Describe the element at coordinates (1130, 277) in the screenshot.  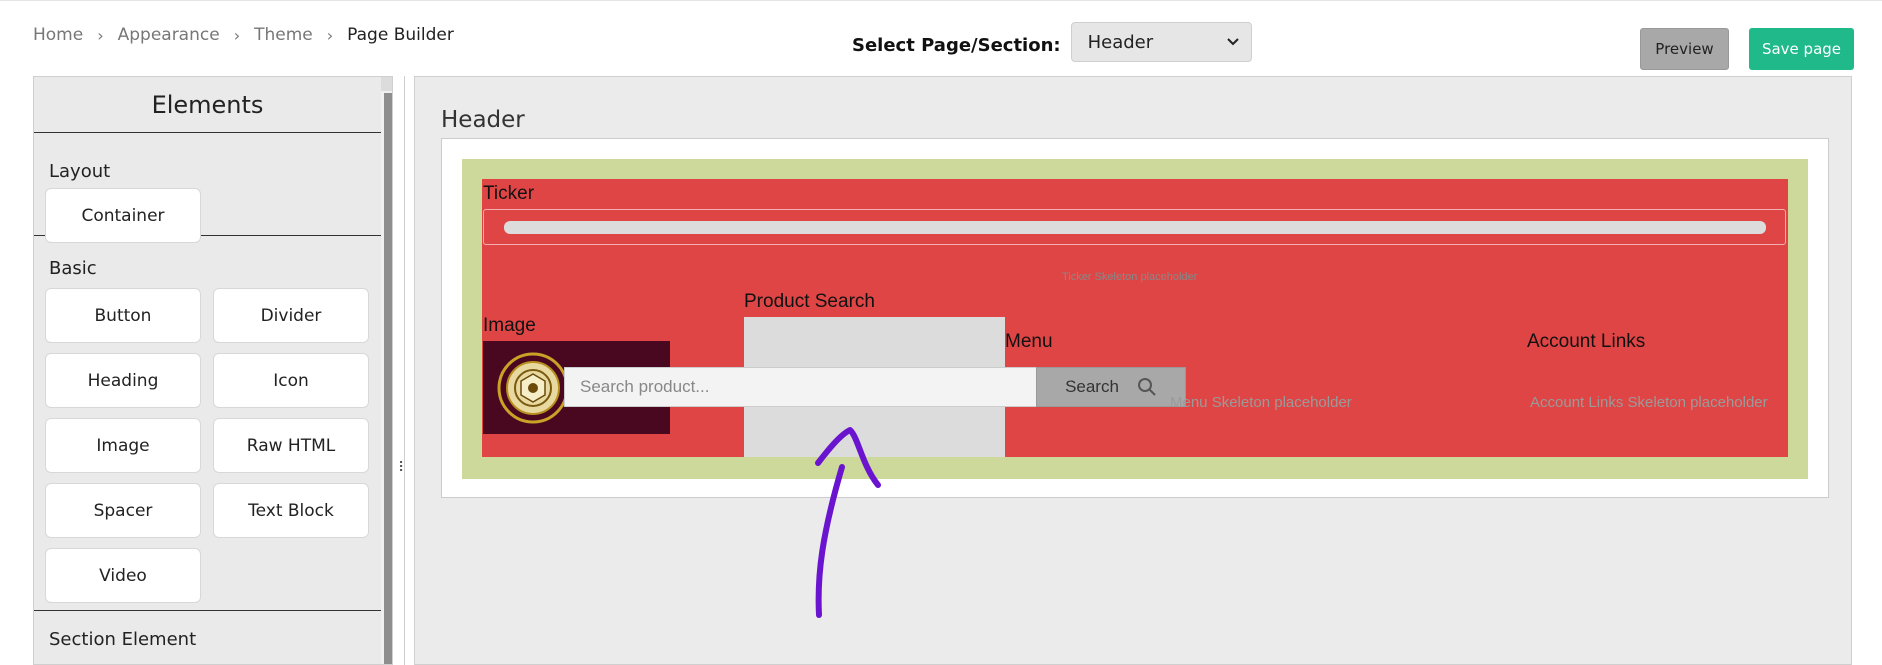
I see `ticker-placeholder: Ticker Skeleton placeholder` at that location.